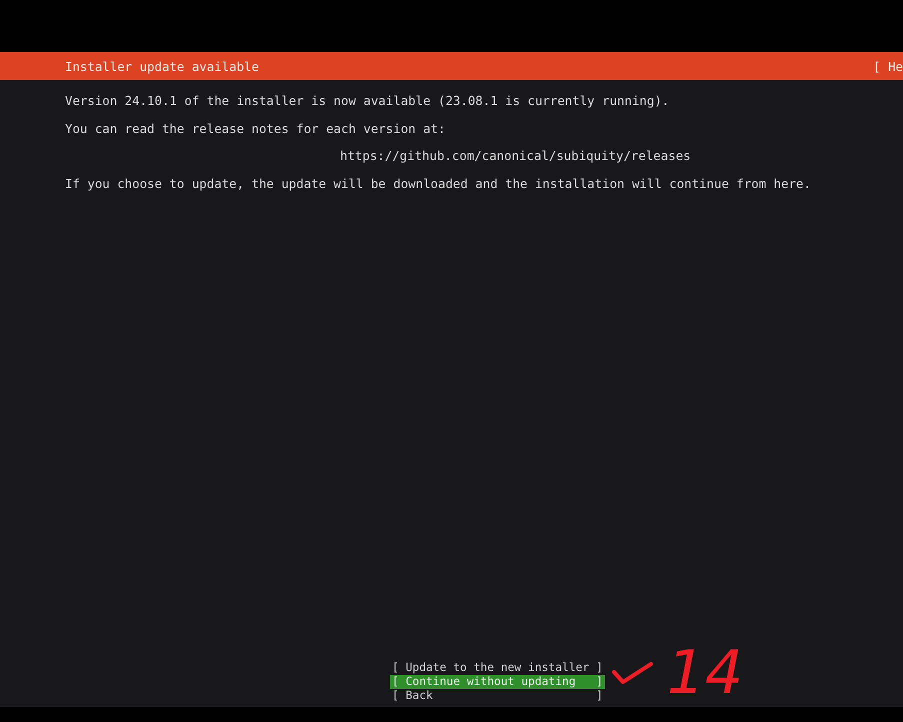 The width and height of the screenshot is (903, 722). Describe the element at coordinates (497, 668) in the screenshot. I see `menu-button: [ Update to the new installer ]` at that location.